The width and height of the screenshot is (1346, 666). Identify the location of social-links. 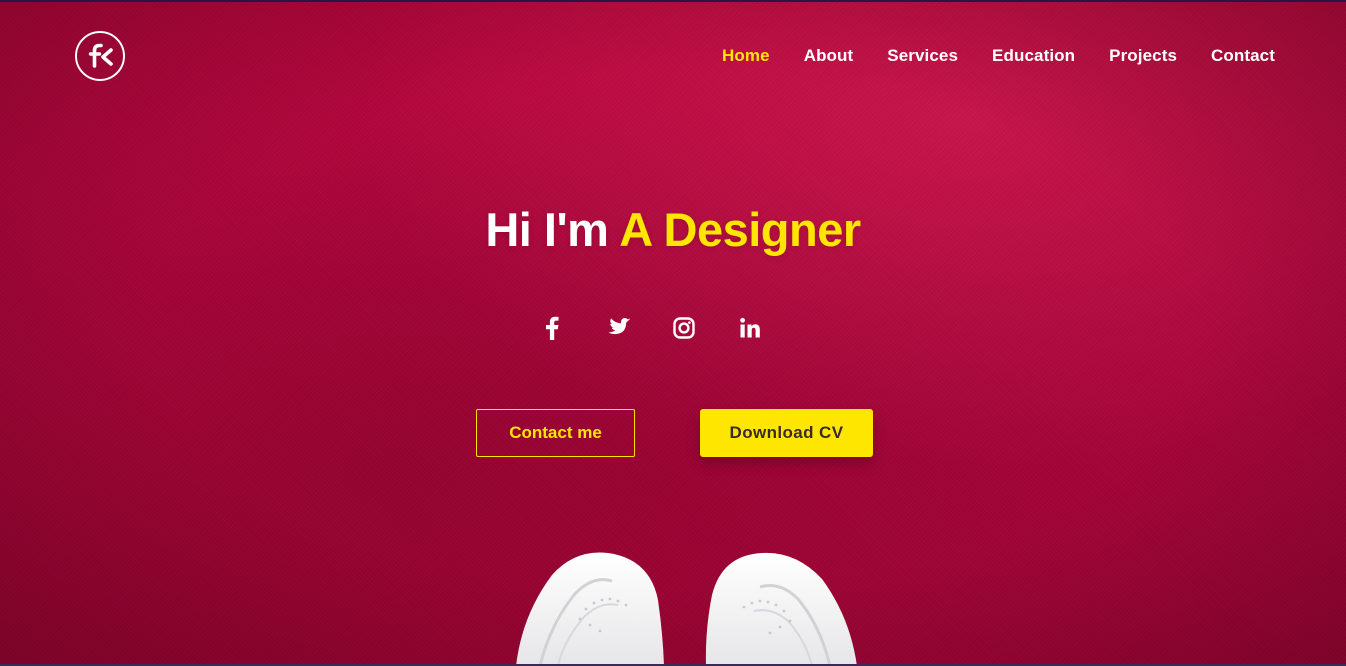
(651, 328).